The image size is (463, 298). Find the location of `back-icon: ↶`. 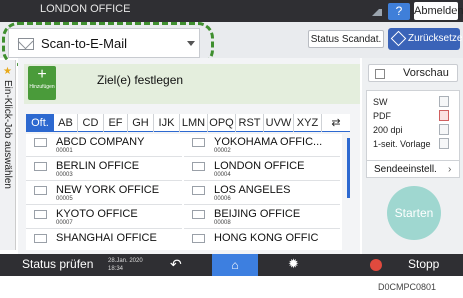

back-icon: ↶ is located at coordinates (176, 264).